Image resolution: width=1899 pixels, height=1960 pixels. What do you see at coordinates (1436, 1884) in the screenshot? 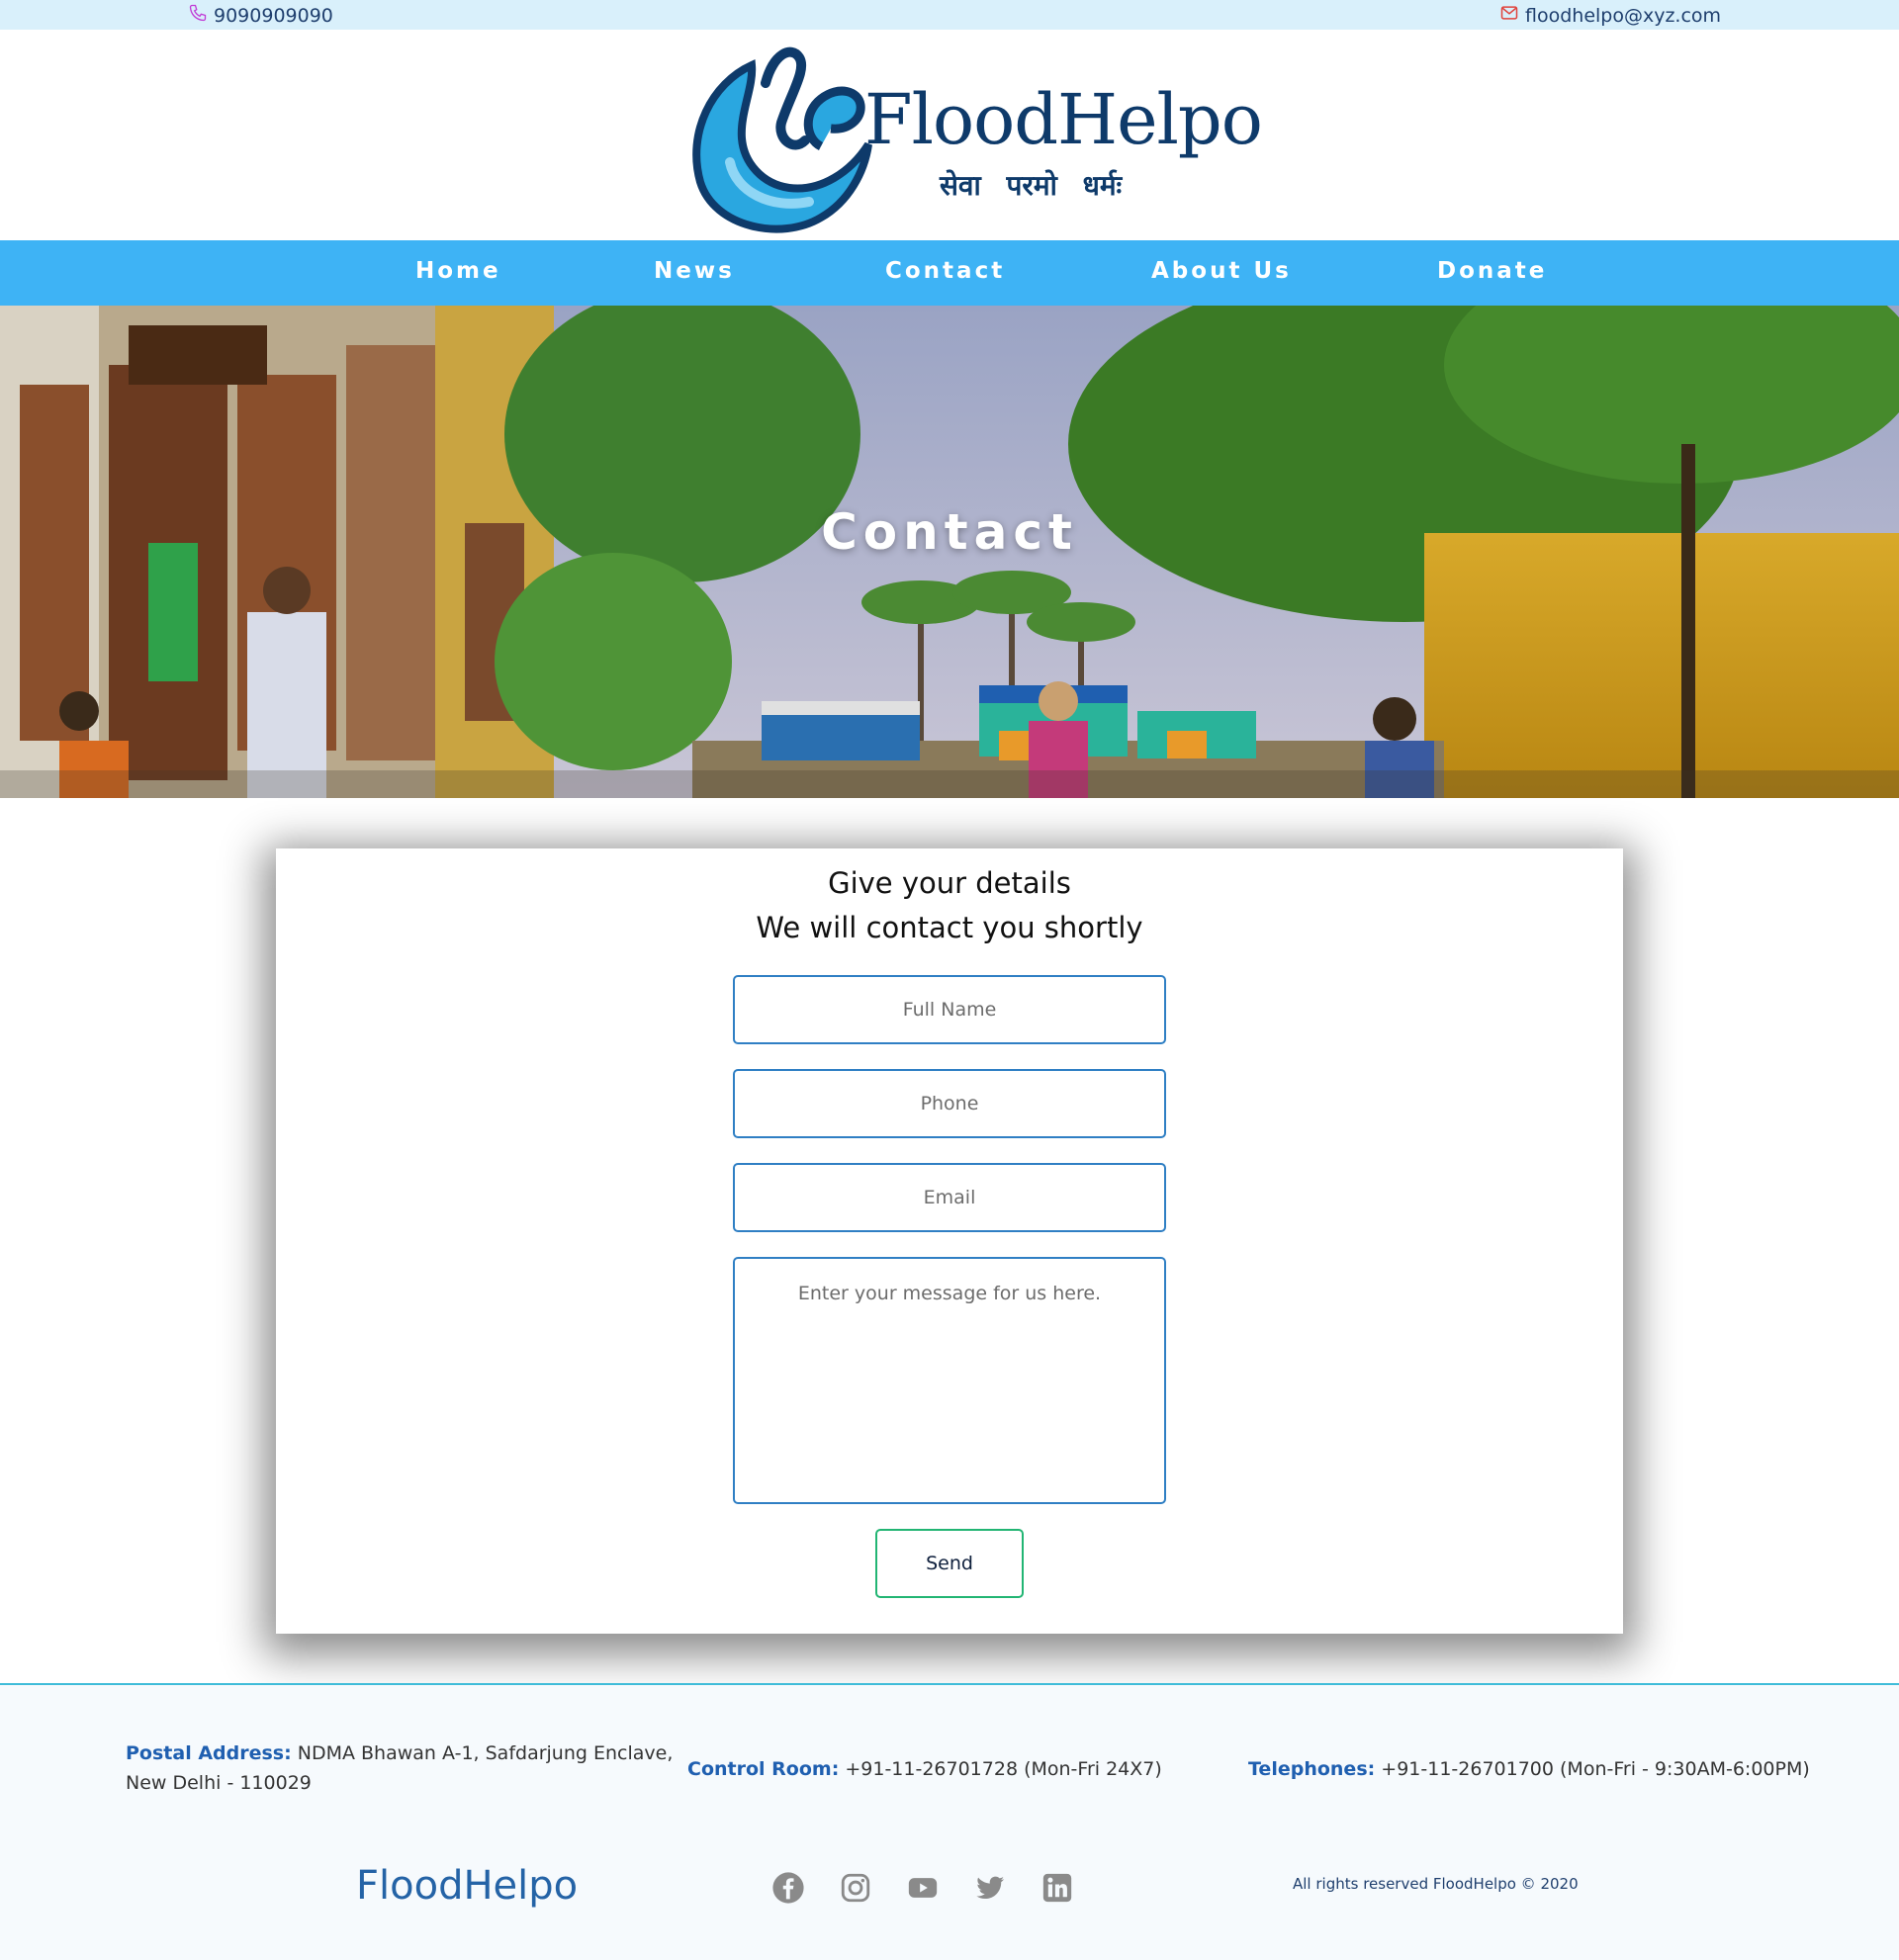
I see `copyright-text: All rights reserved FloodHelpo © 2020` at bounding box center [1436, 1884].